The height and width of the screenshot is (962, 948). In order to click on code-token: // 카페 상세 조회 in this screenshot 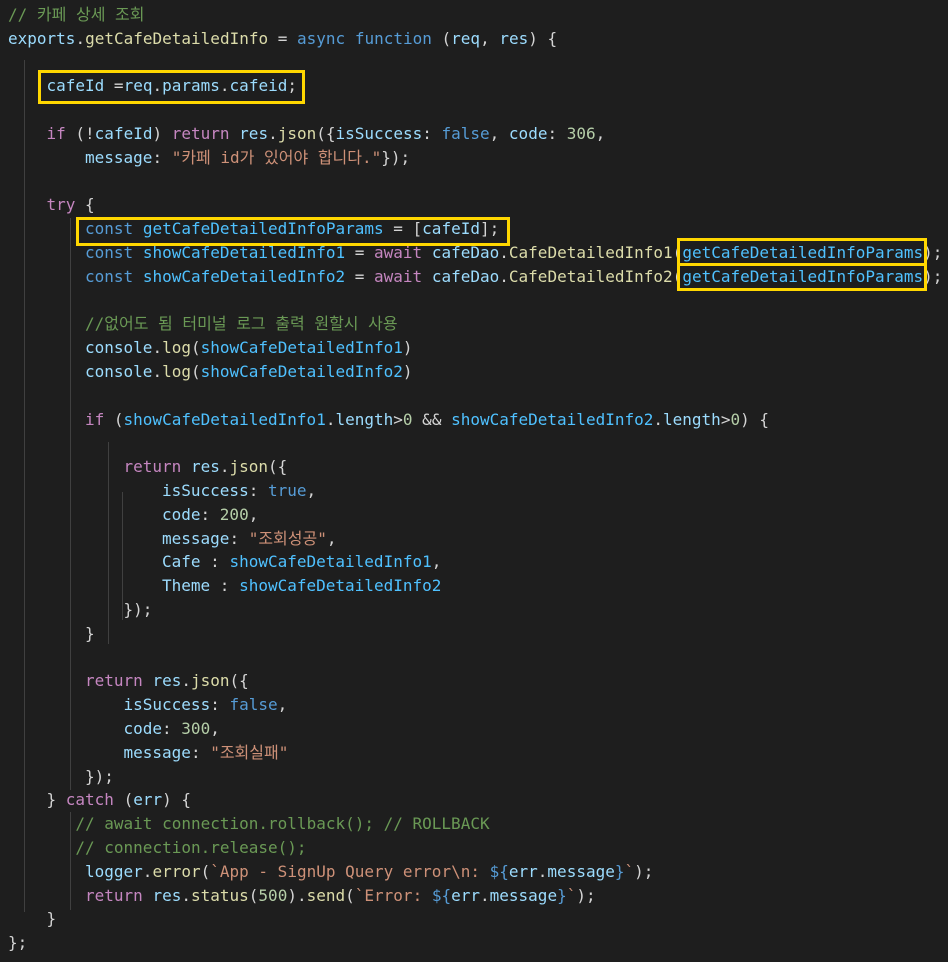, I will do `click(76, 14)`.